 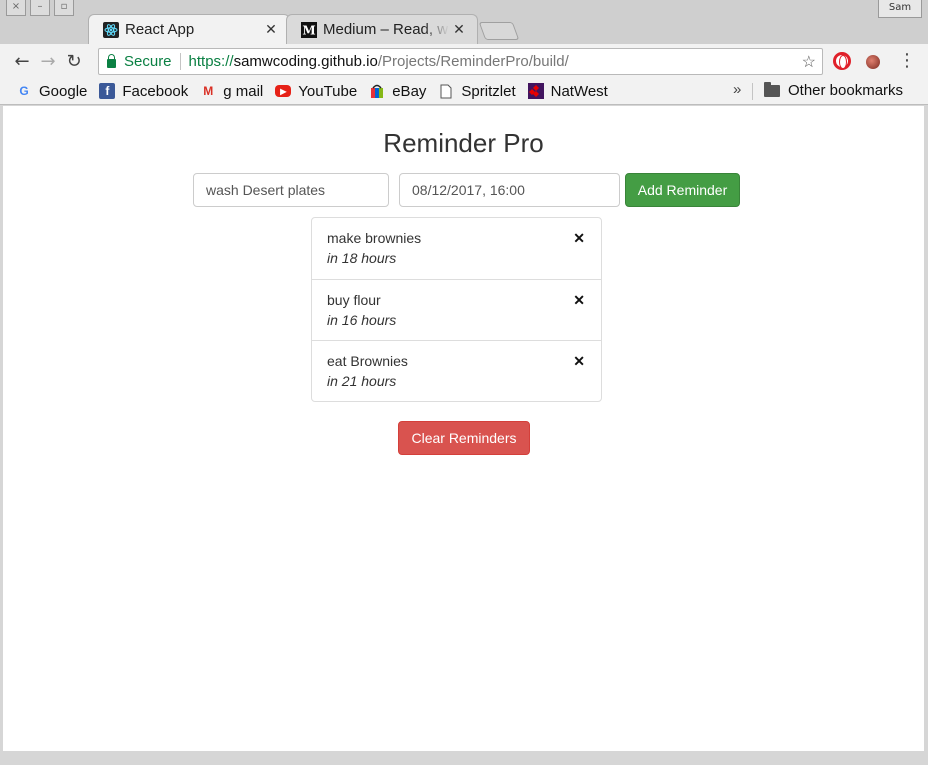 I want to click on page-title: Reminder Pro, so click(x=463, y=143).